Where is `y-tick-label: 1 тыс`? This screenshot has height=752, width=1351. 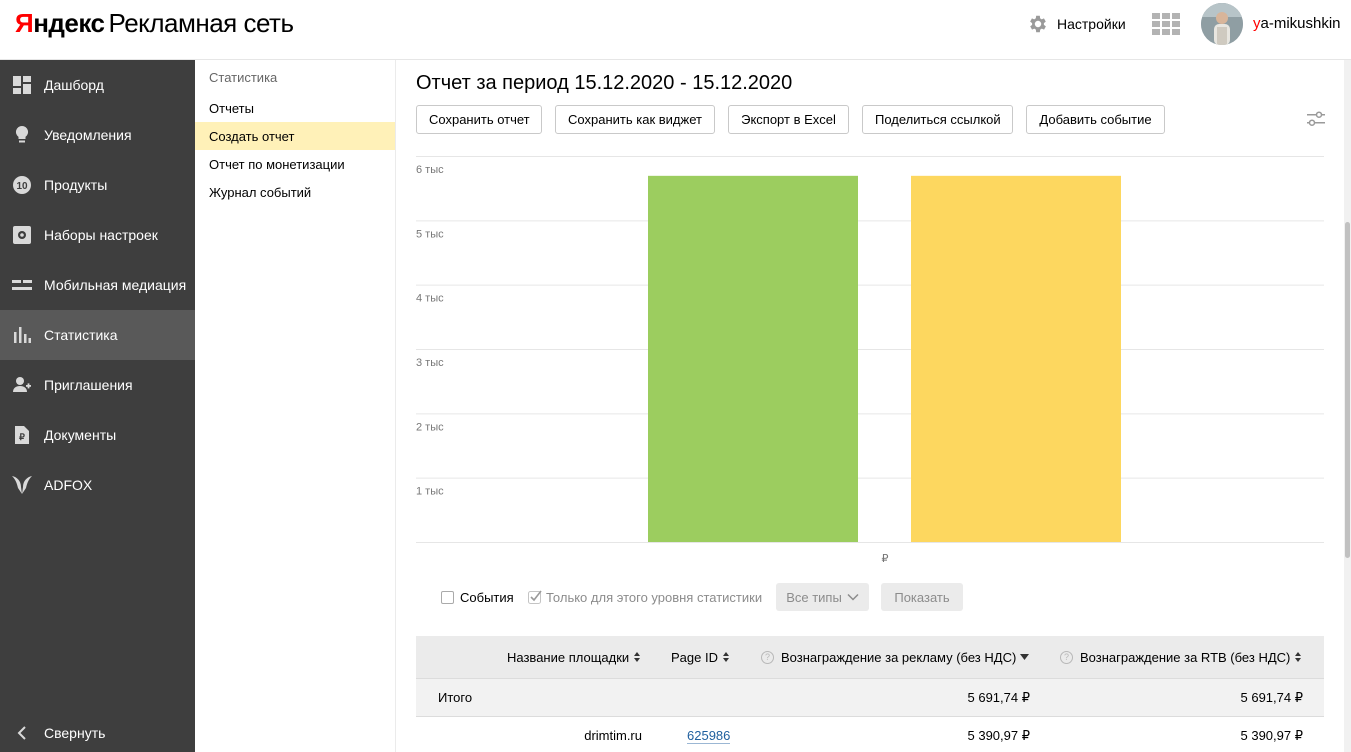 y-tick-label: 1 тыс is located at coordinates (430, 492).